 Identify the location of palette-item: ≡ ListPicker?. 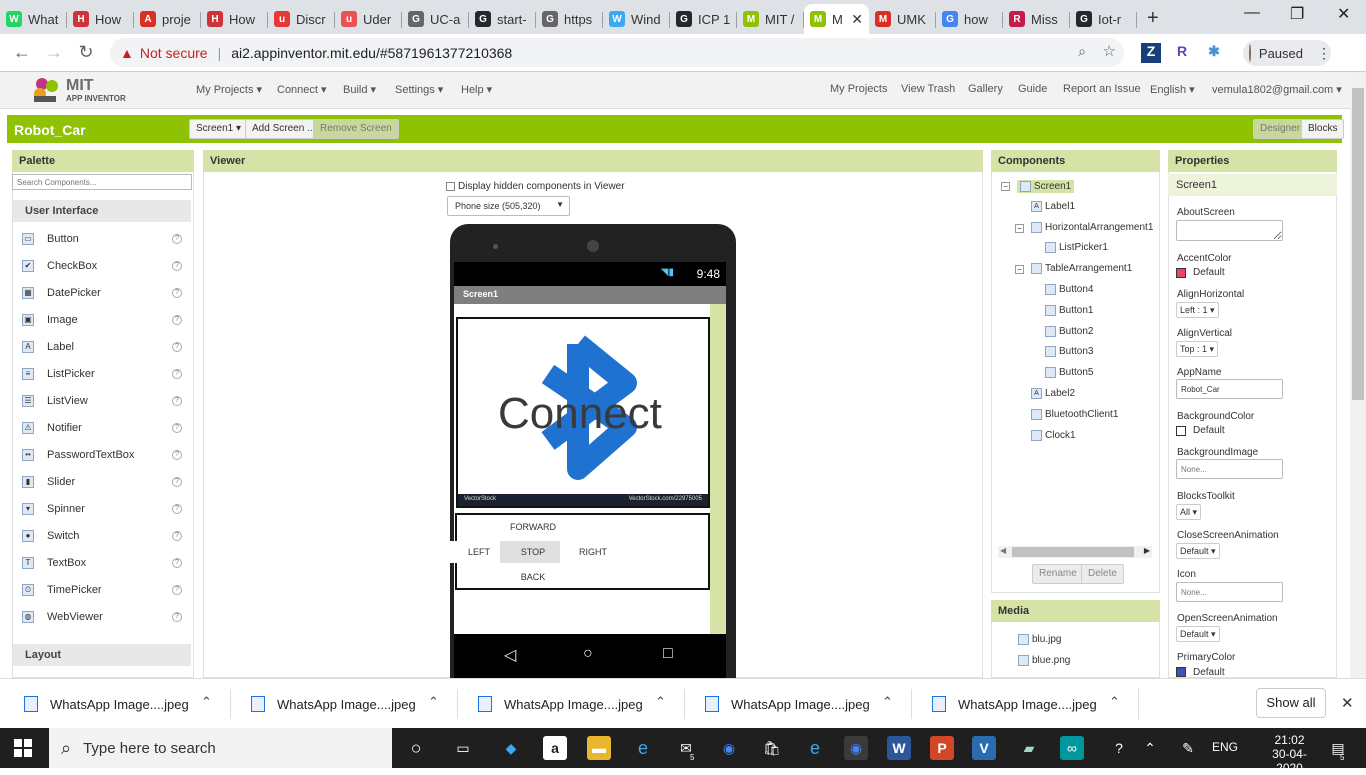
(102, 374).